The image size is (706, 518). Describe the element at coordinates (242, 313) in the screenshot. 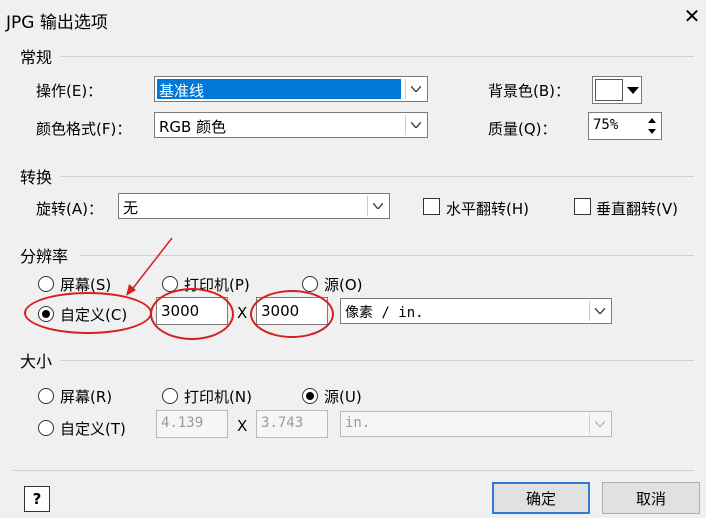

I see `resolution-x-label: X` at that location.